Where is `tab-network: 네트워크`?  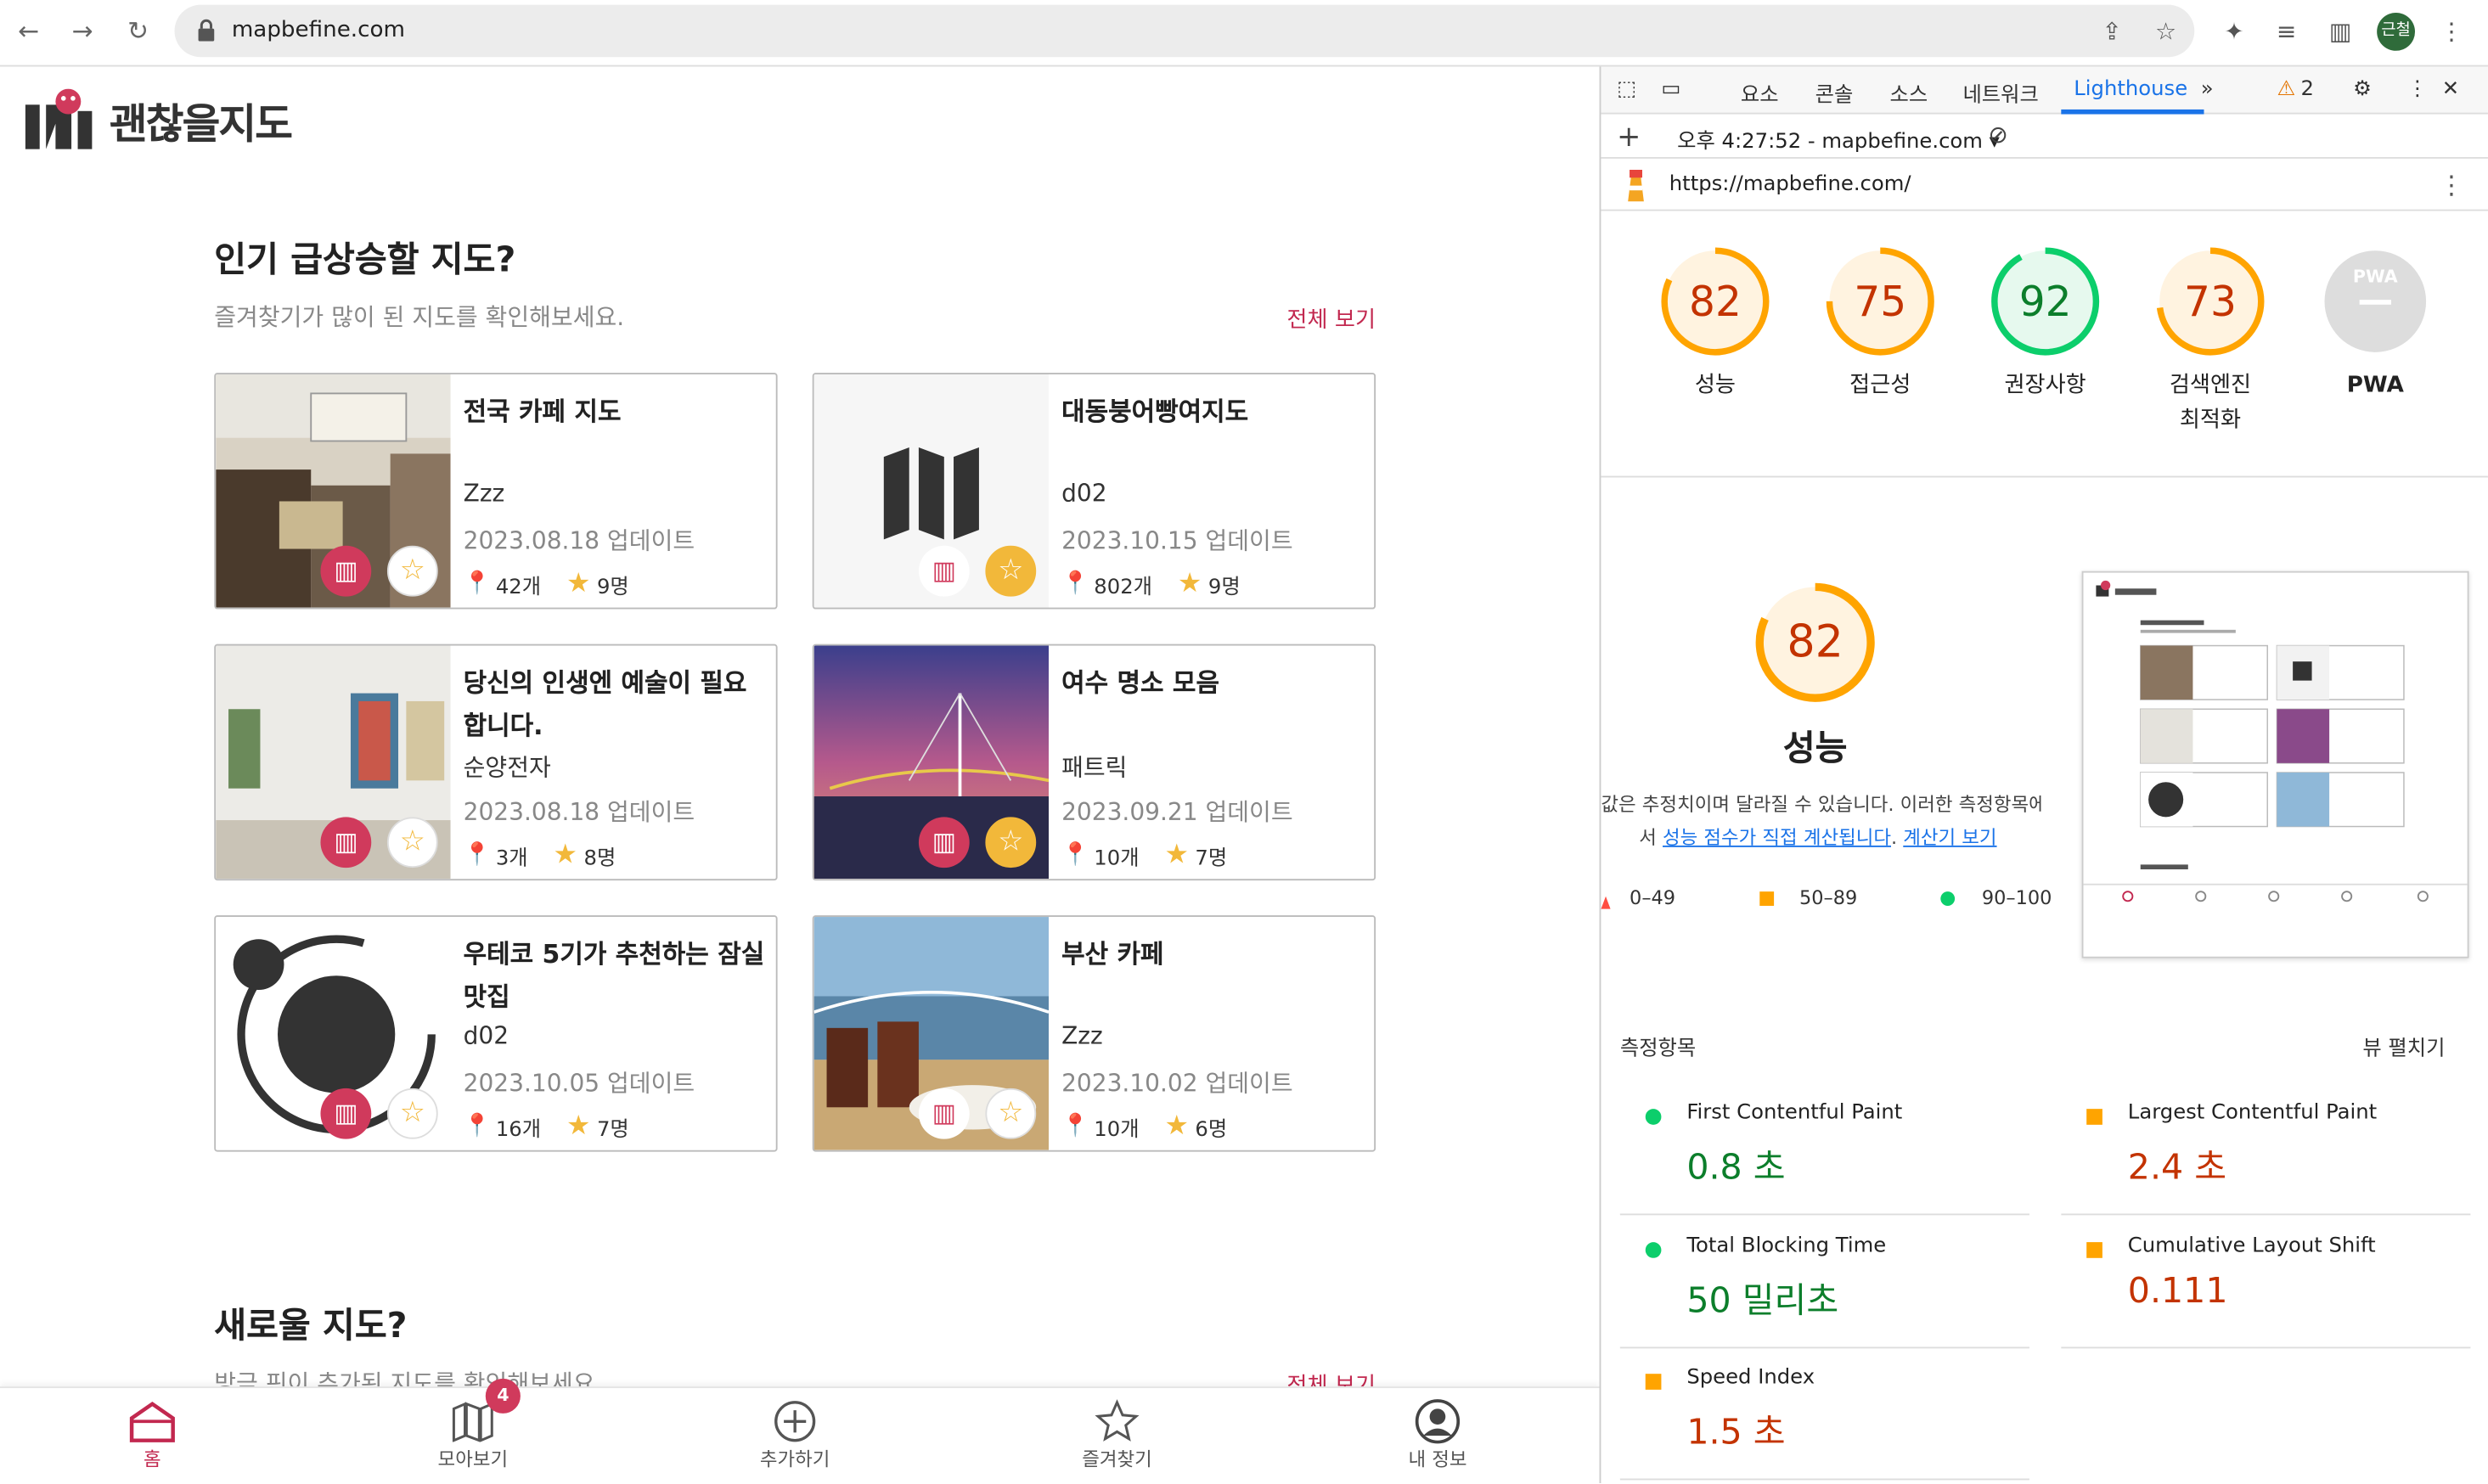 tab-network: 네트워크 is located at coordinates (2000, 93).